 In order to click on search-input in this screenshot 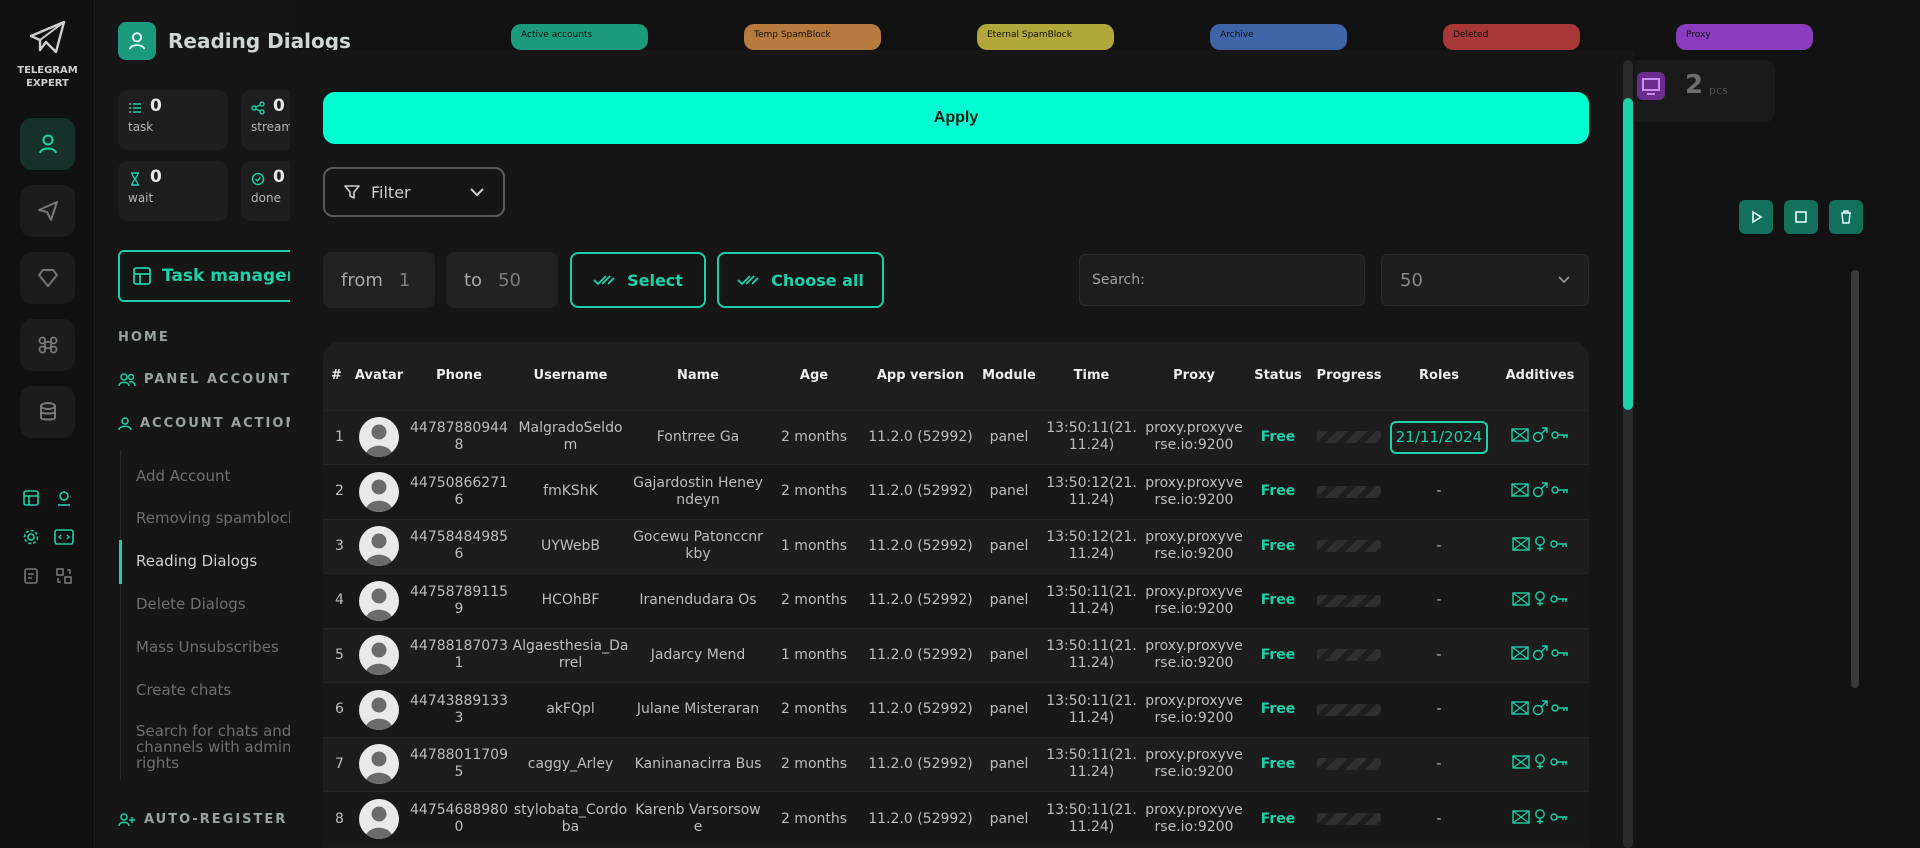, I will do `click(1222, 280)`.